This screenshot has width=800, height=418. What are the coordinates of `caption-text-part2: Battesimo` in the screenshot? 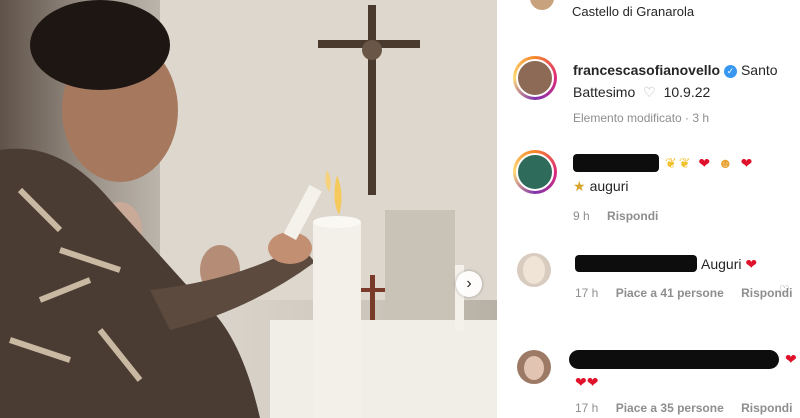 It's located at (604, 92).